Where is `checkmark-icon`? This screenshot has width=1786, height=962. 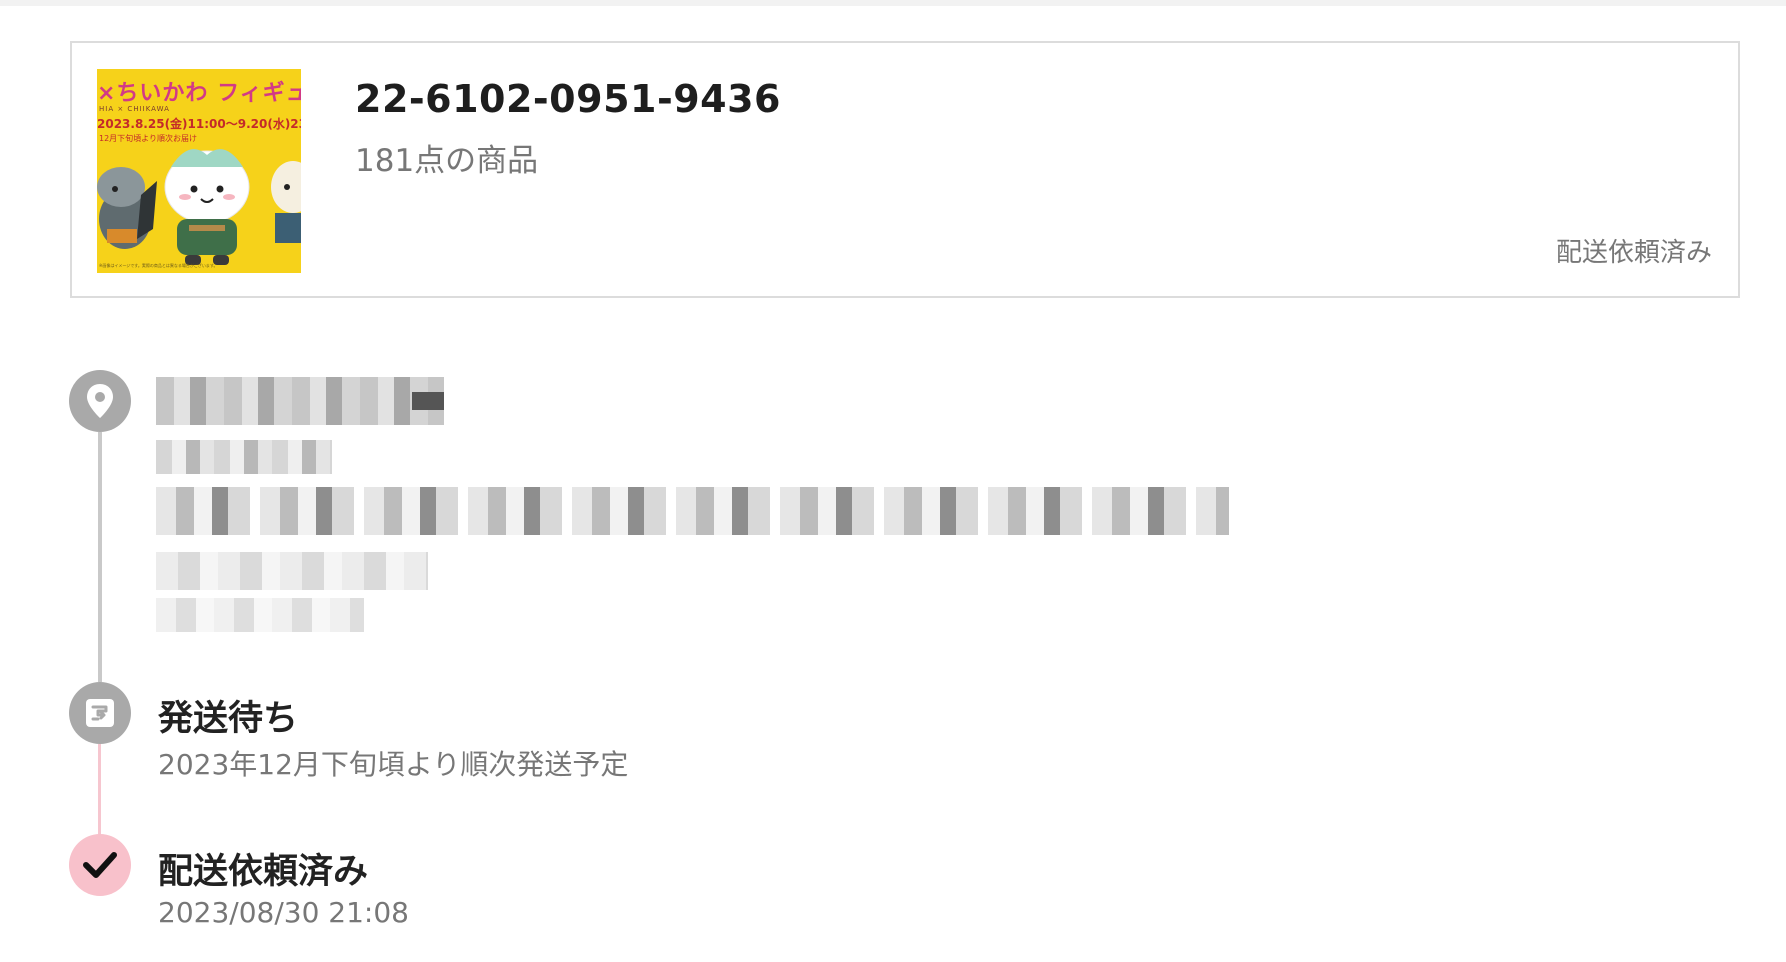
checkmark-icon is located at coordinates (100, 865).